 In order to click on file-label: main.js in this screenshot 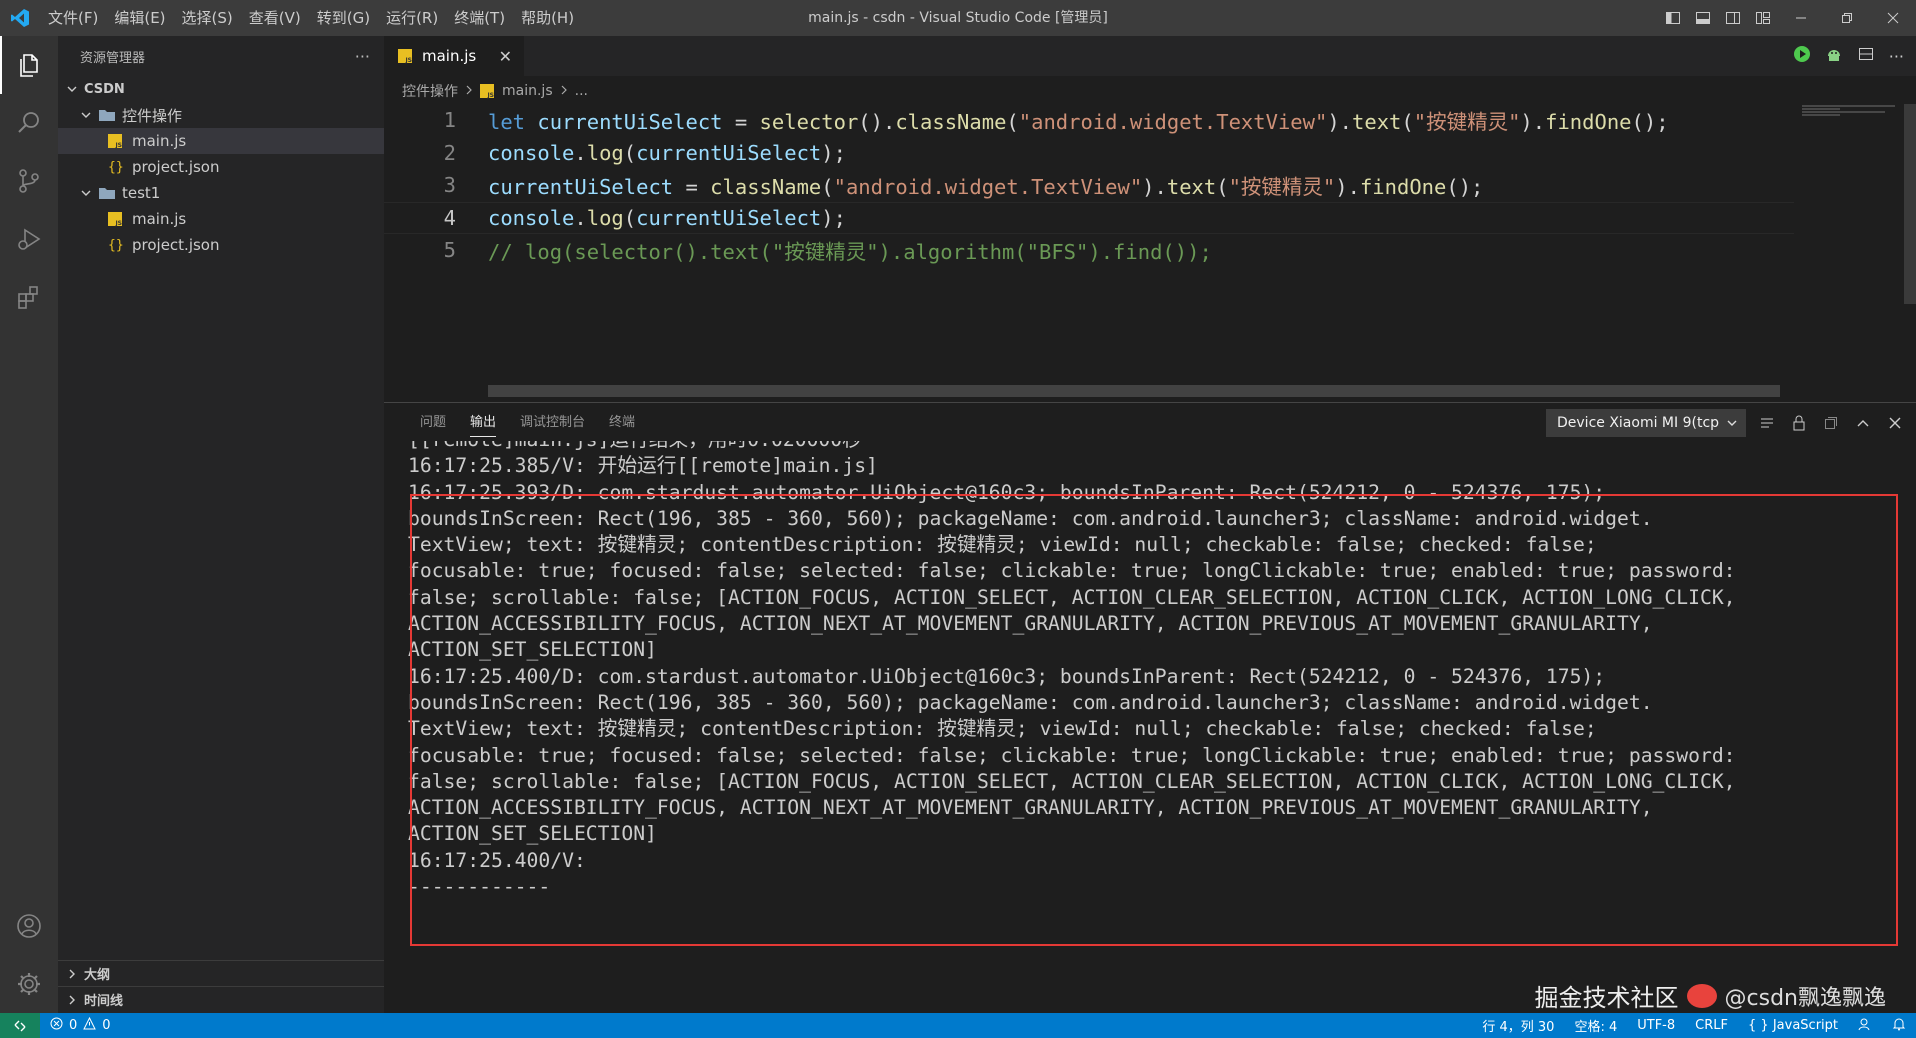, I will do `click(159, 219)`.